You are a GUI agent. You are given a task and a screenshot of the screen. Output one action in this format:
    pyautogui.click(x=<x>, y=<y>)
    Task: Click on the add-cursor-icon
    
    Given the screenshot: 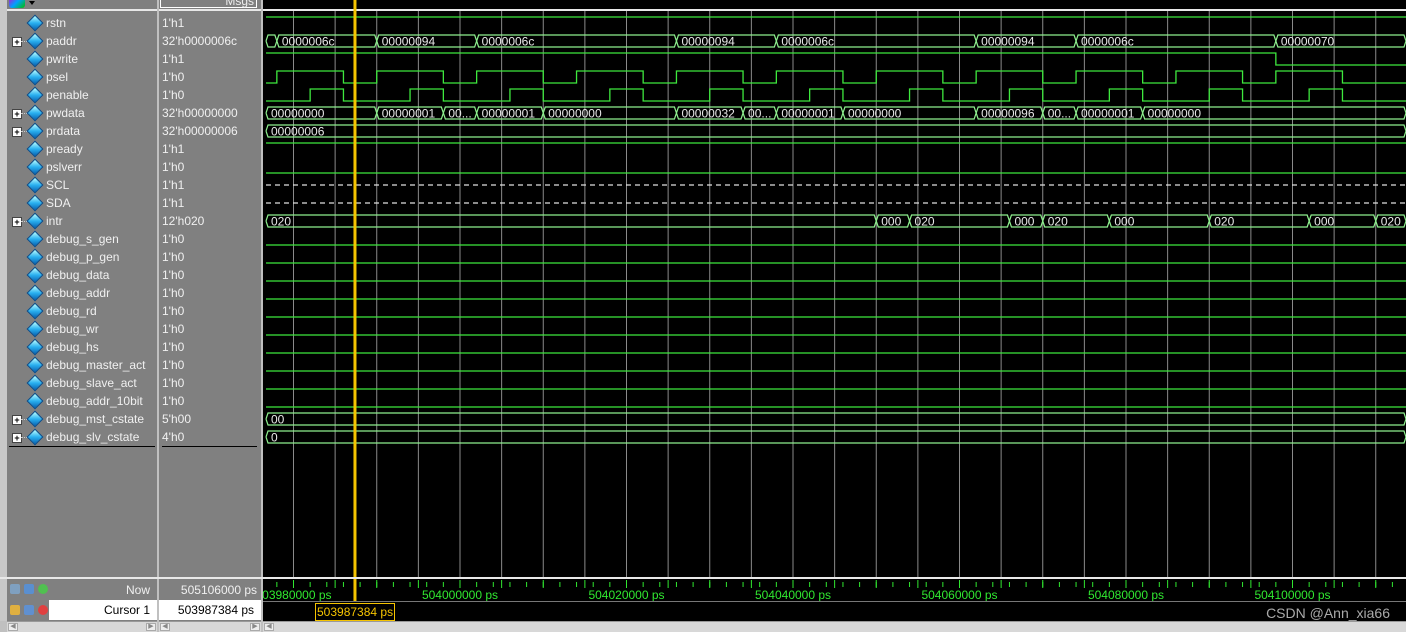 What is the action you would take?
    pyautogui.click(x=43, y=589)
    